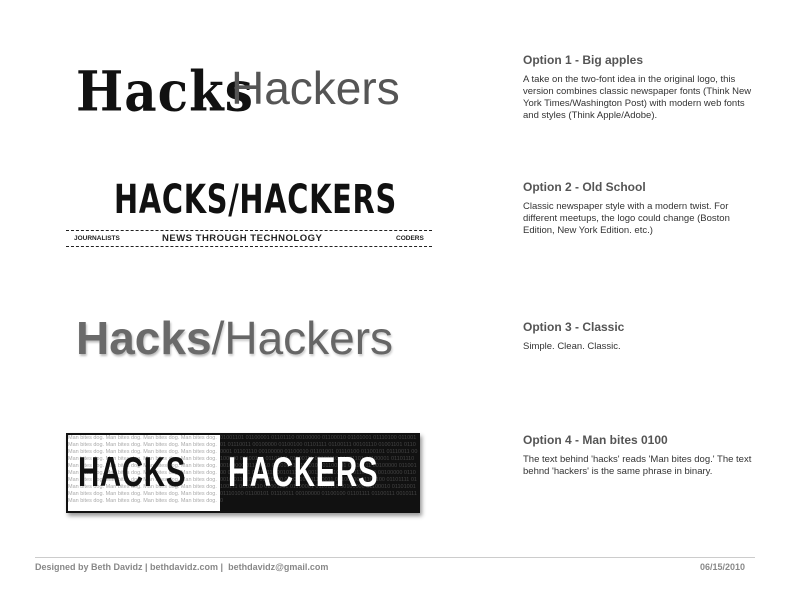 The image size is (792, 612). I want to click on option2-title: Option 2 - Old School, so click(584, 187).